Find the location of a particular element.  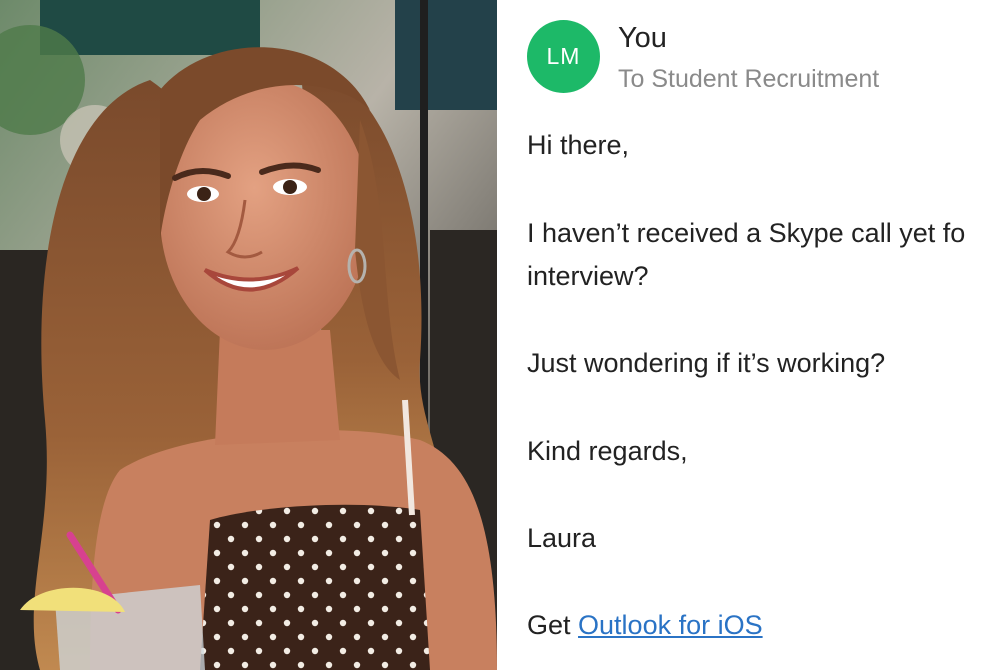

email-greeting: Hi there, is located at coordinates (578, 145).